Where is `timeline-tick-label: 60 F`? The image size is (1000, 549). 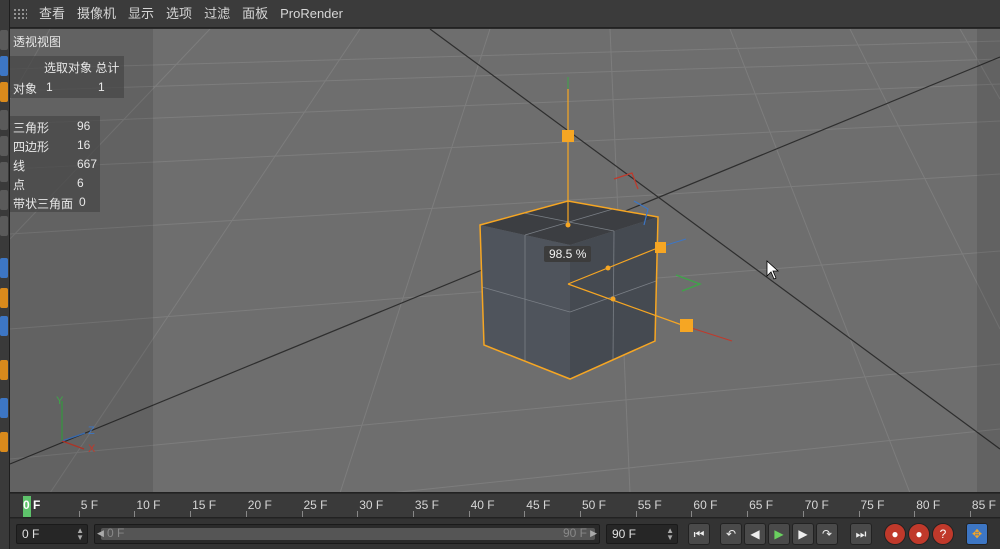
timeline-tick-label: 60 F is located at coordinates (705, 505).